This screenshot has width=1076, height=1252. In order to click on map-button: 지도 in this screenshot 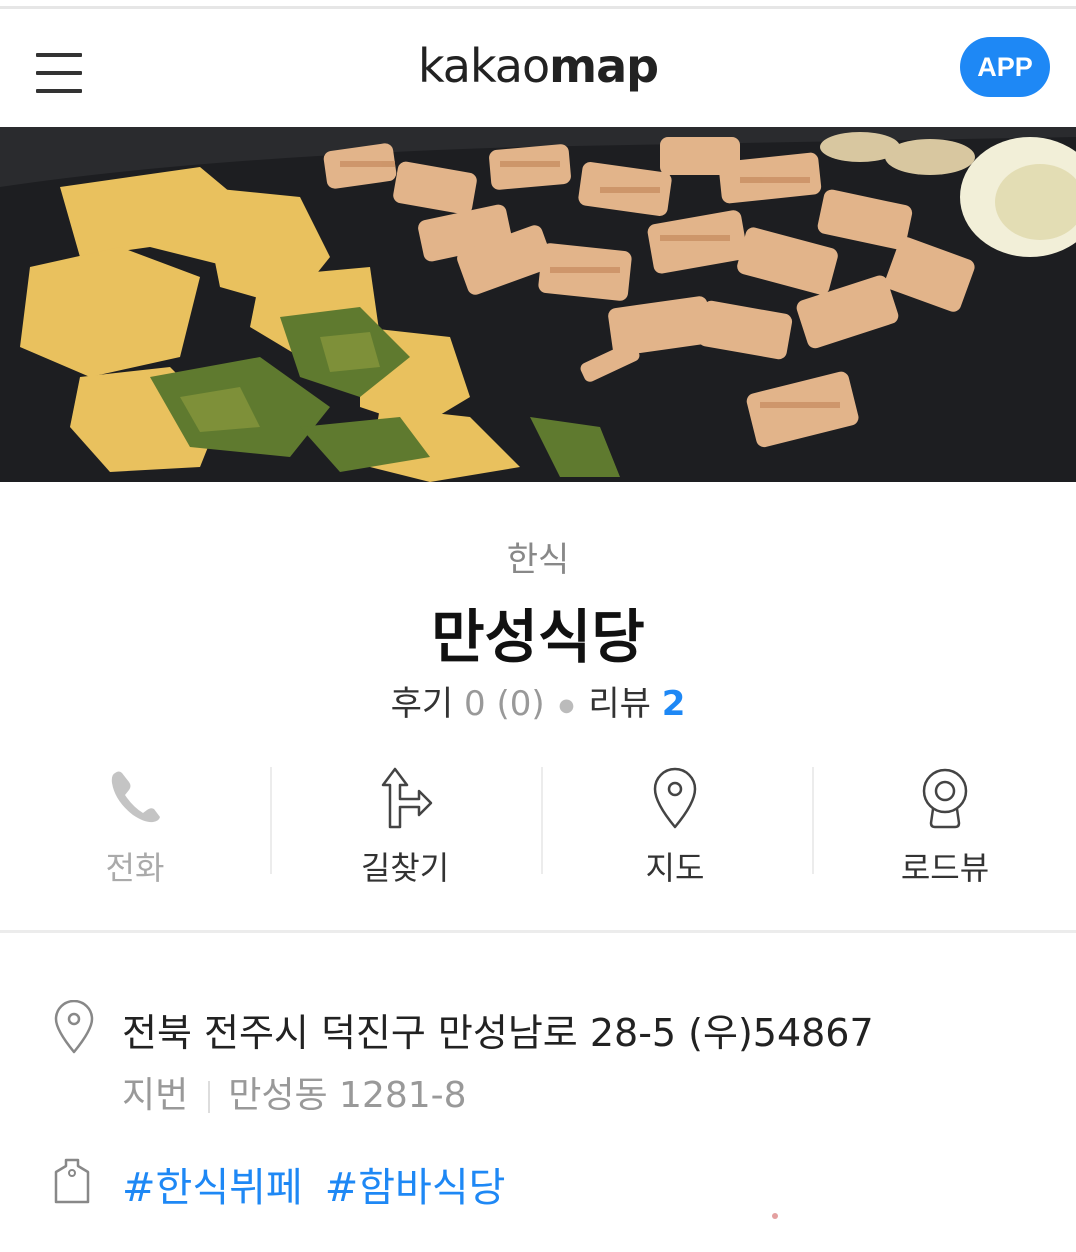, I will do `click(675, 826)`.